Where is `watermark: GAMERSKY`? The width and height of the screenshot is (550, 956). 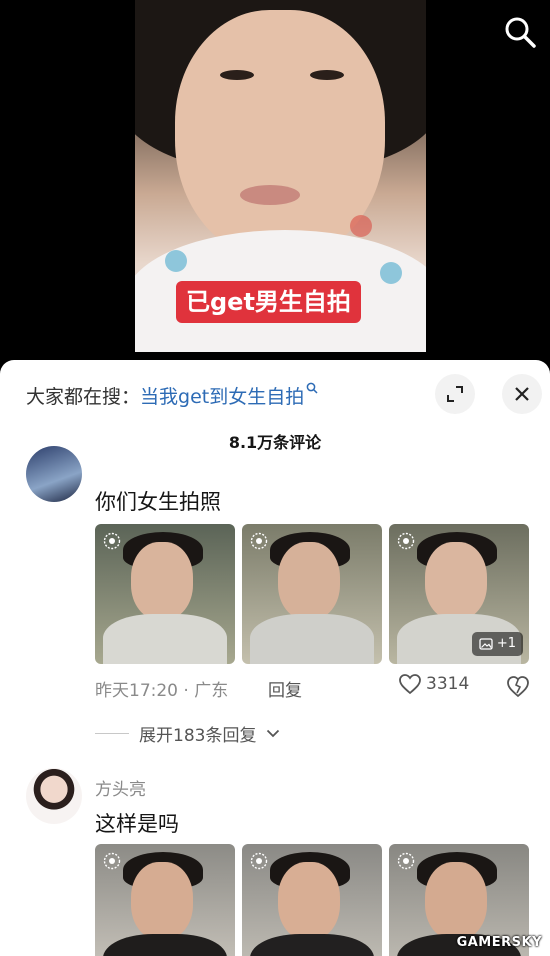 watermark: GAMERSKY is located at coordinates (499, 942).